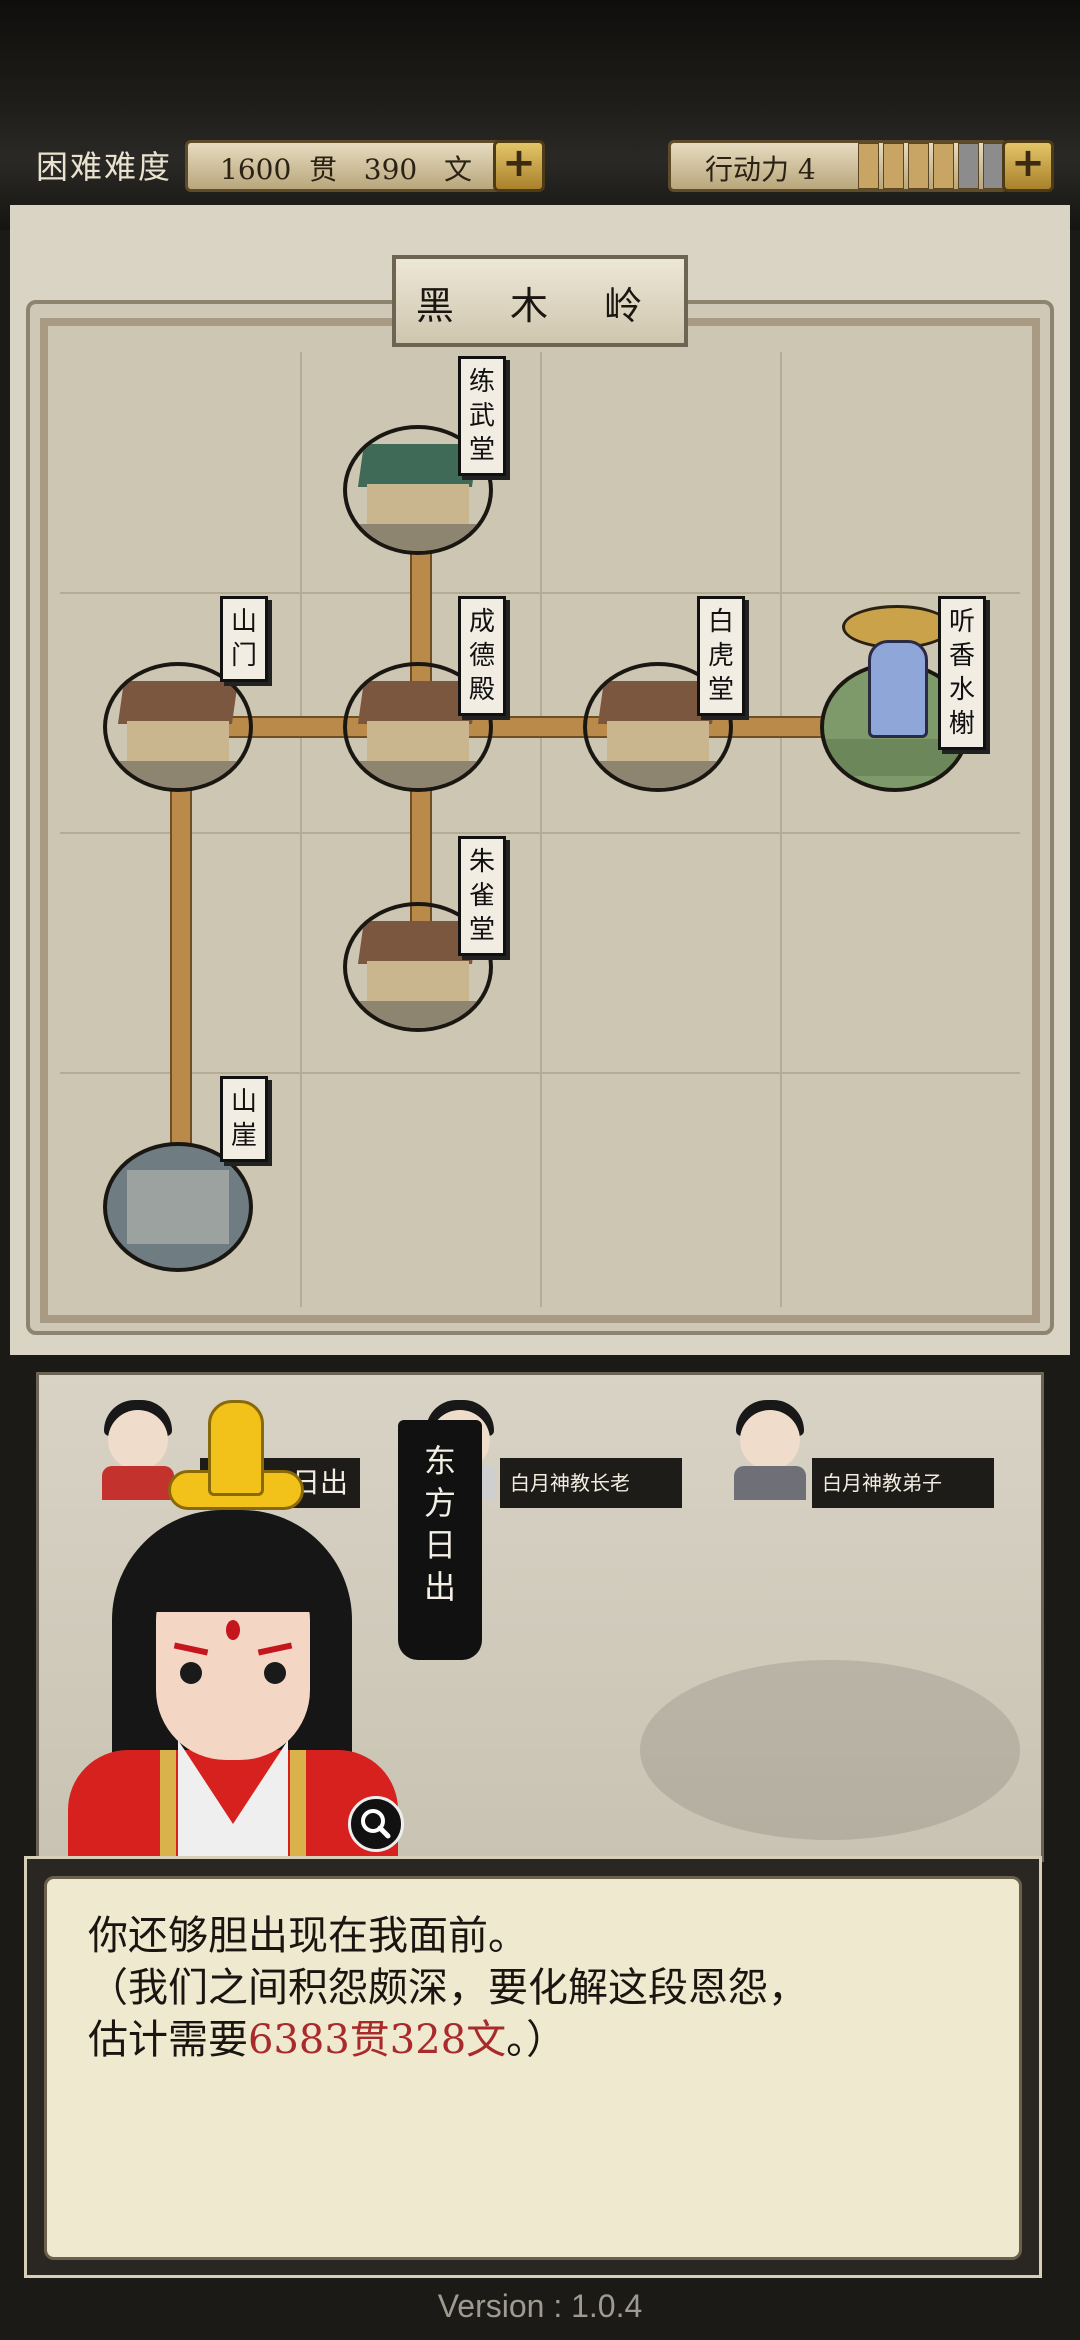 The height and width of the screenshot is (2340, 1080). I want to click on dialog-line-1: 你还够胆出现在我面前。, so click(308, 1936).